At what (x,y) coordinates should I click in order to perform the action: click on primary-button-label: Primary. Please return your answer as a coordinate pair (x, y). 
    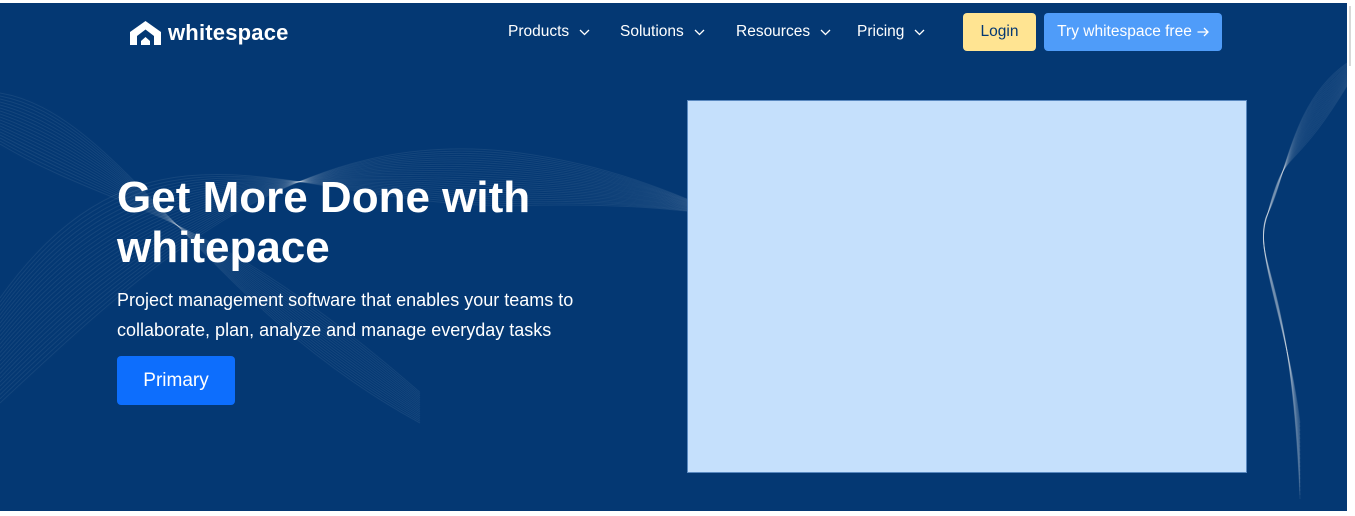
    Looking at the image, I should click on (176, 380).